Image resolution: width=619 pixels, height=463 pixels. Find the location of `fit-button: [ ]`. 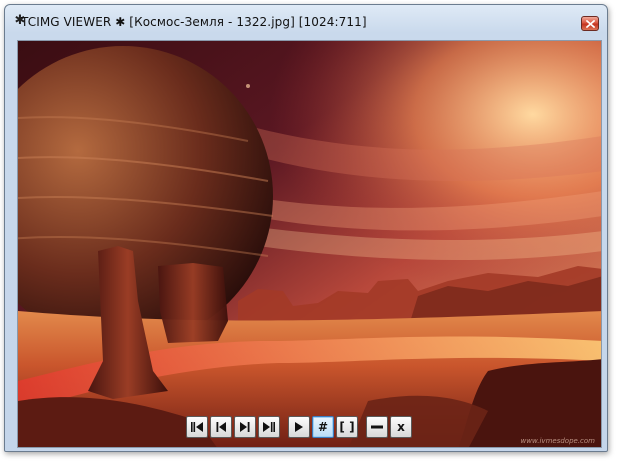

fit-button: [ ] is located at coordinates (347, 427).